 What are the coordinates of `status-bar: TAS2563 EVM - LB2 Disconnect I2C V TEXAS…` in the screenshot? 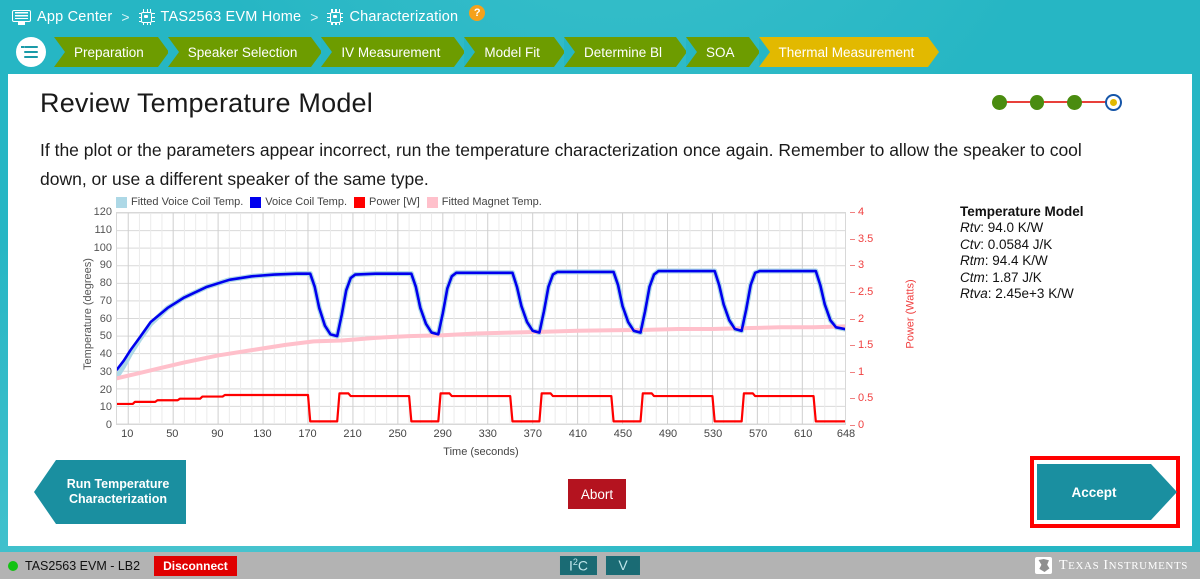 It's located at (600, 565).